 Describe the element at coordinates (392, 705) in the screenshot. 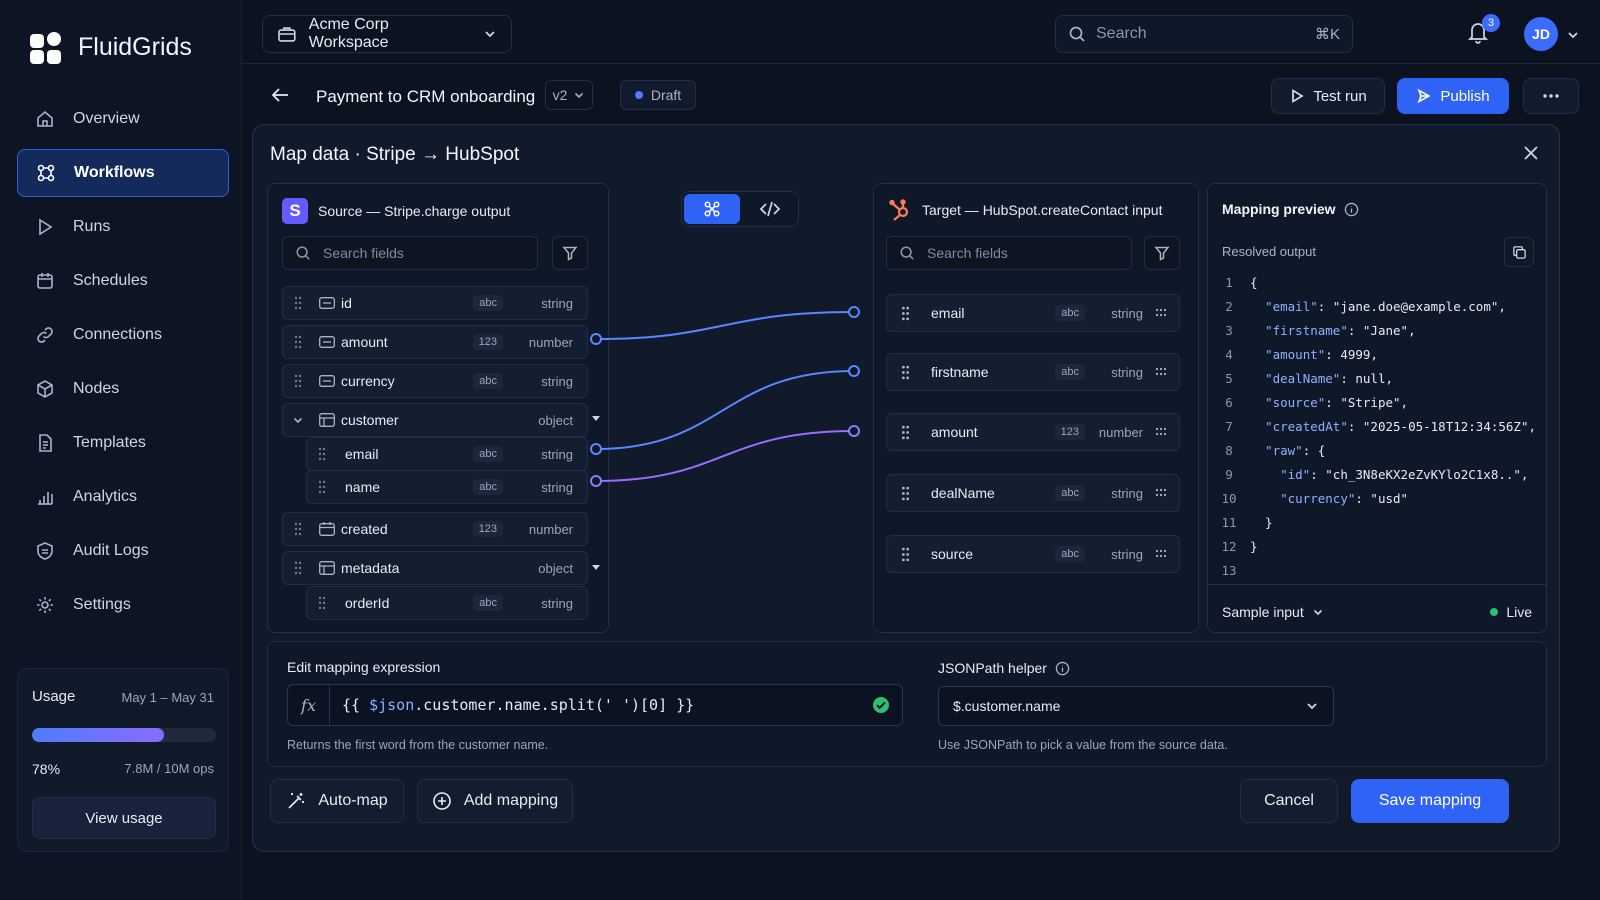

I see `expression-variable: $json` at that location.